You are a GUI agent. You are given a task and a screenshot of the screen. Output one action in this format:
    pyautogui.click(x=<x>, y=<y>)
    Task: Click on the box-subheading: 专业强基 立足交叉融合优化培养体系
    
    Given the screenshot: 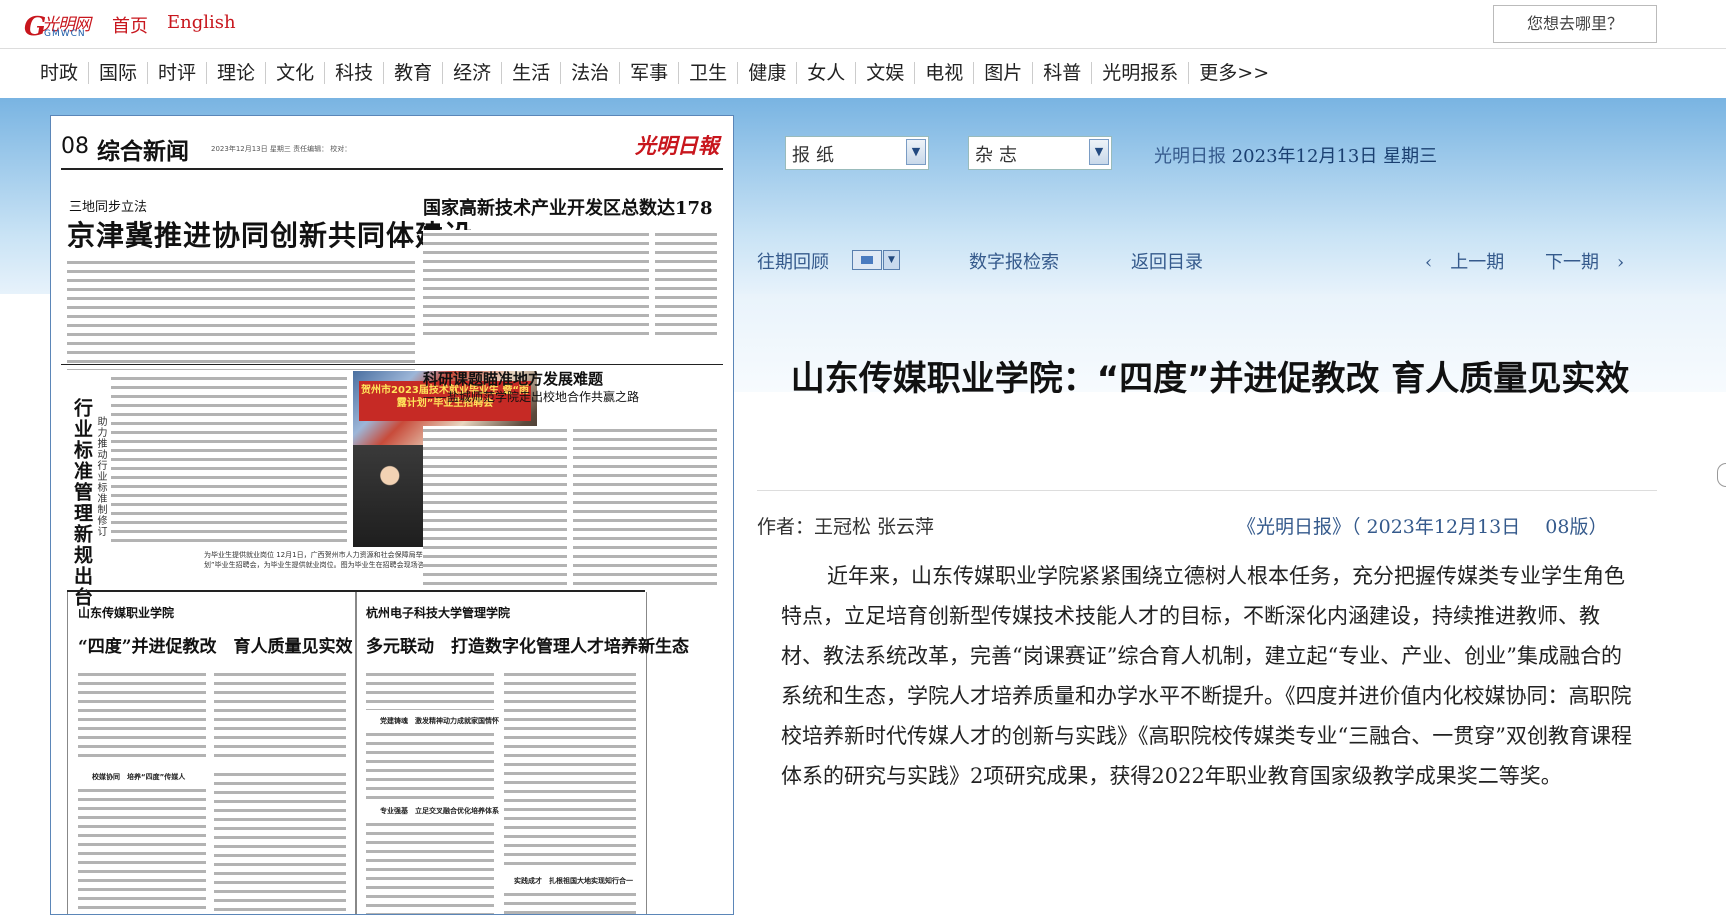 What is the action you would take?
    pyautogui.click(x=439, y=811)
    